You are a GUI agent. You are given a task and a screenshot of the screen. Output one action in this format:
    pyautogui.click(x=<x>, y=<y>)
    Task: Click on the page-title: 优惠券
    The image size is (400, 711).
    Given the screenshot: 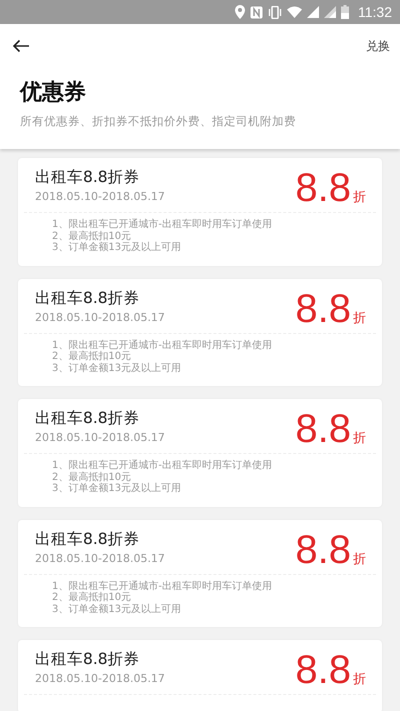 What is the action you would take?
    pyautogui.click(x=52, y=93)
    